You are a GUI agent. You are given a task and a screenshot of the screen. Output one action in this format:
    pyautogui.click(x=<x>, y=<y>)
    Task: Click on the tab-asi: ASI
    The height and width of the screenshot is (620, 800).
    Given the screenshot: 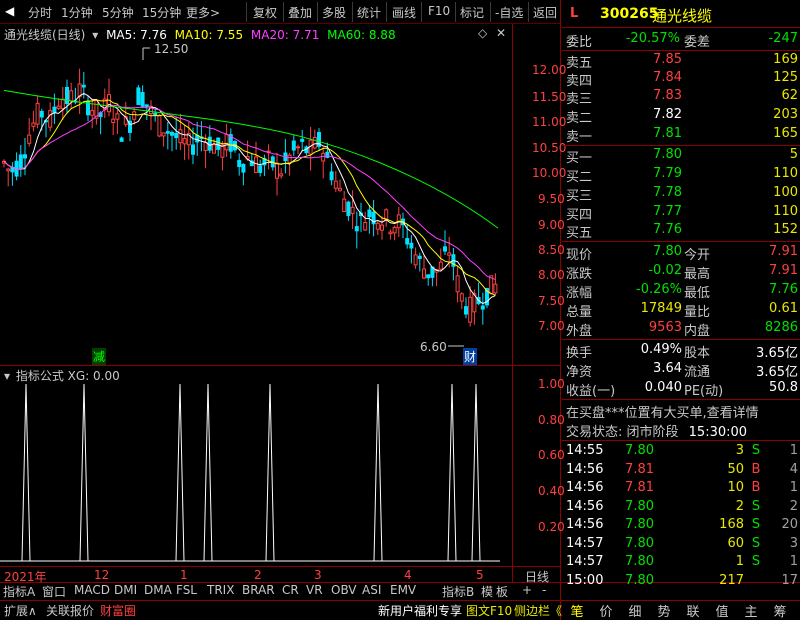 What is the action you would take?
    pyautogui.click(x=371, y=590)
    